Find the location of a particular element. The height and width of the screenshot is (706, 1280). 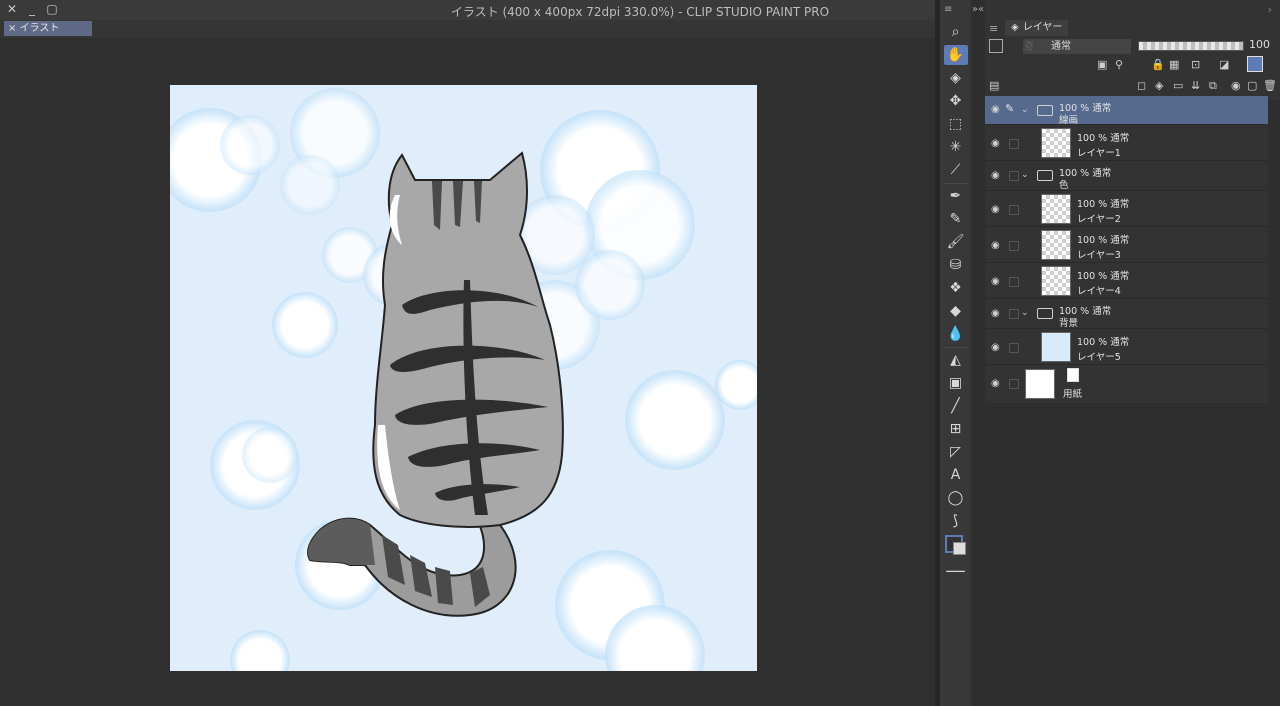

delete-layer-icon: 🗑 is located at coordinates (1270, 85).